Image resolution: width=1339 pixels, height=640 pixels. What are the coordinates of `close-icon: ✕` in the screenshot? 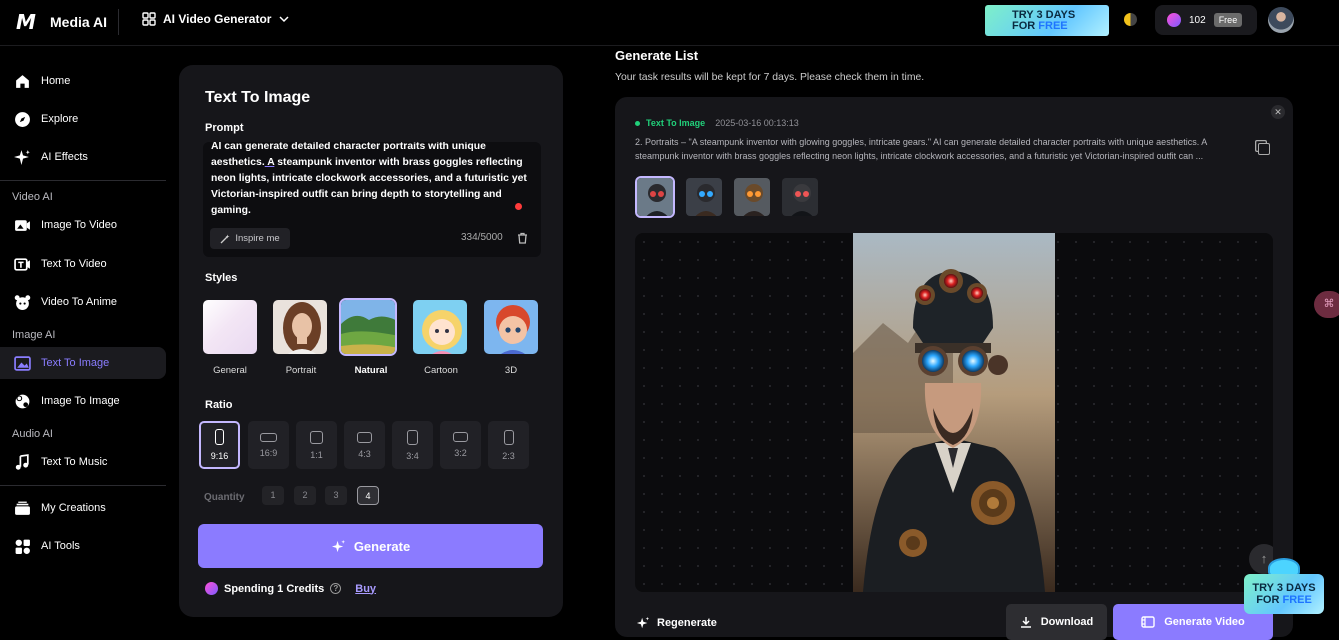 It's located at (1278, 112).